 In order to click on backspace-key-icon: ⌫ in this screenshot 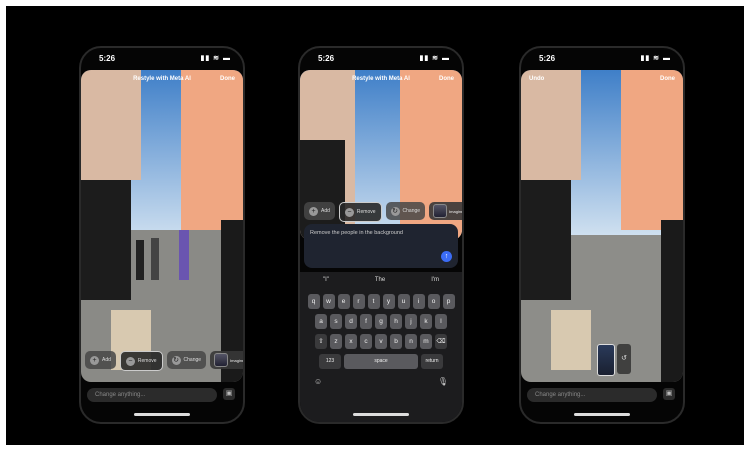, I will do `click(441, 341)`.